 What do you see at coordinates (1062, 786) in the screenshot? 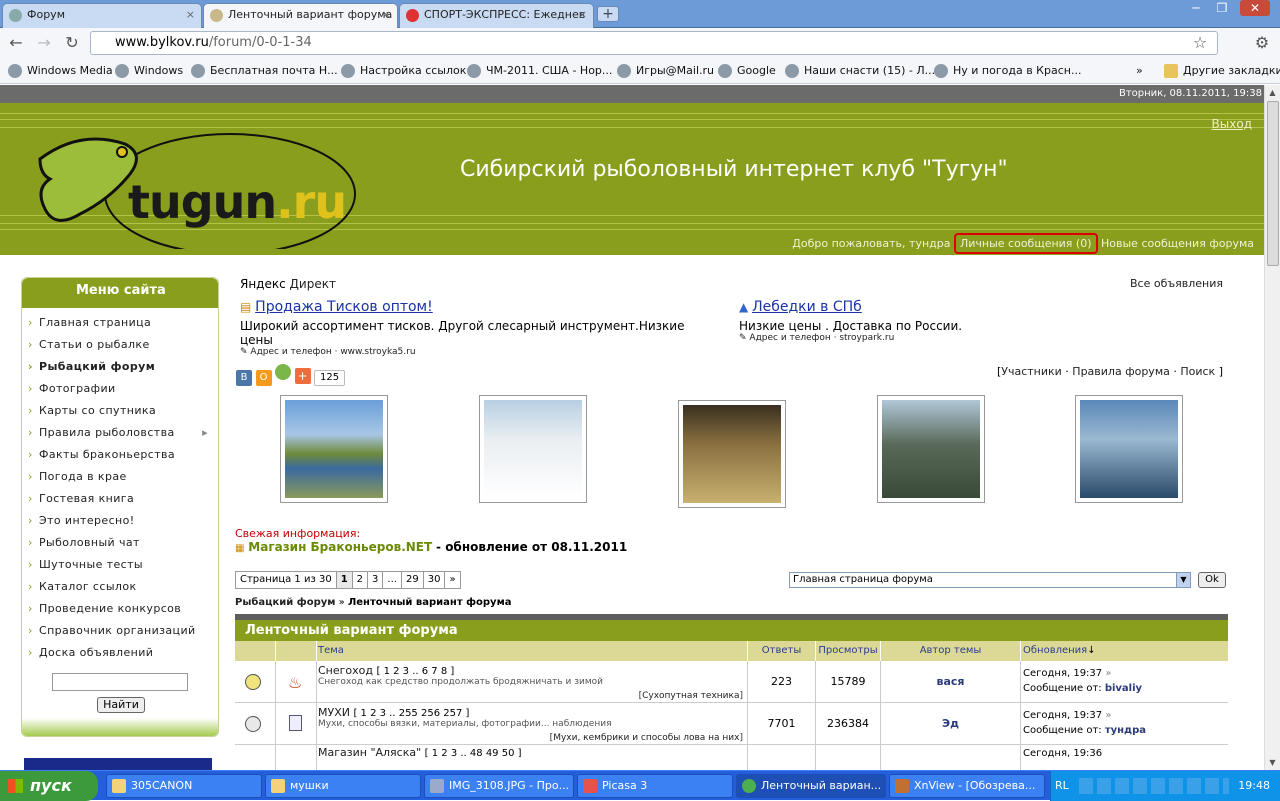
I see `language-indicator: RL` at bounding box center [1062, 786].